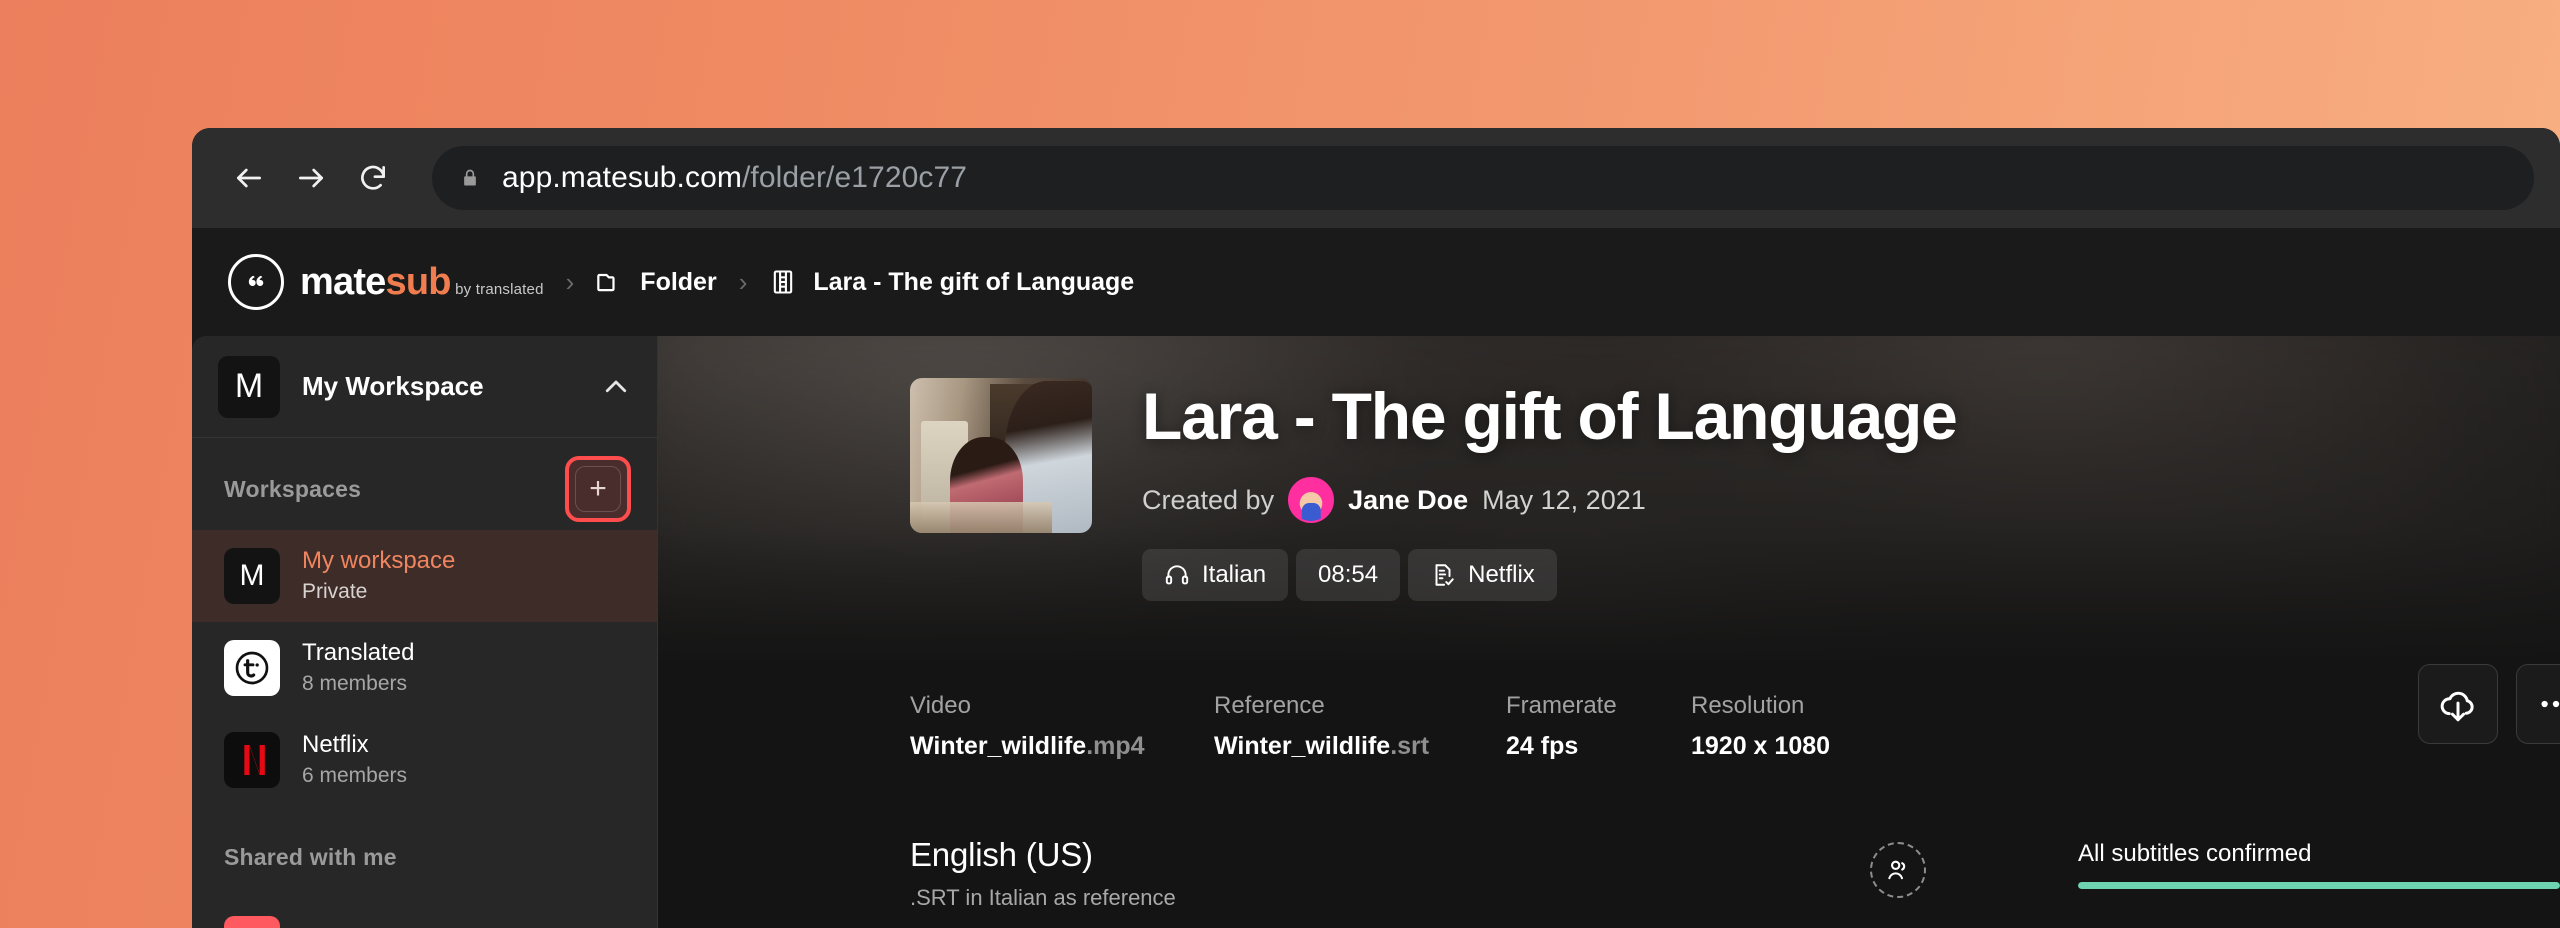 Image resolution: width=2560 pixels, height=928 pixels. I want to click on file-info-value: 24 fps, so click(1542, 746).